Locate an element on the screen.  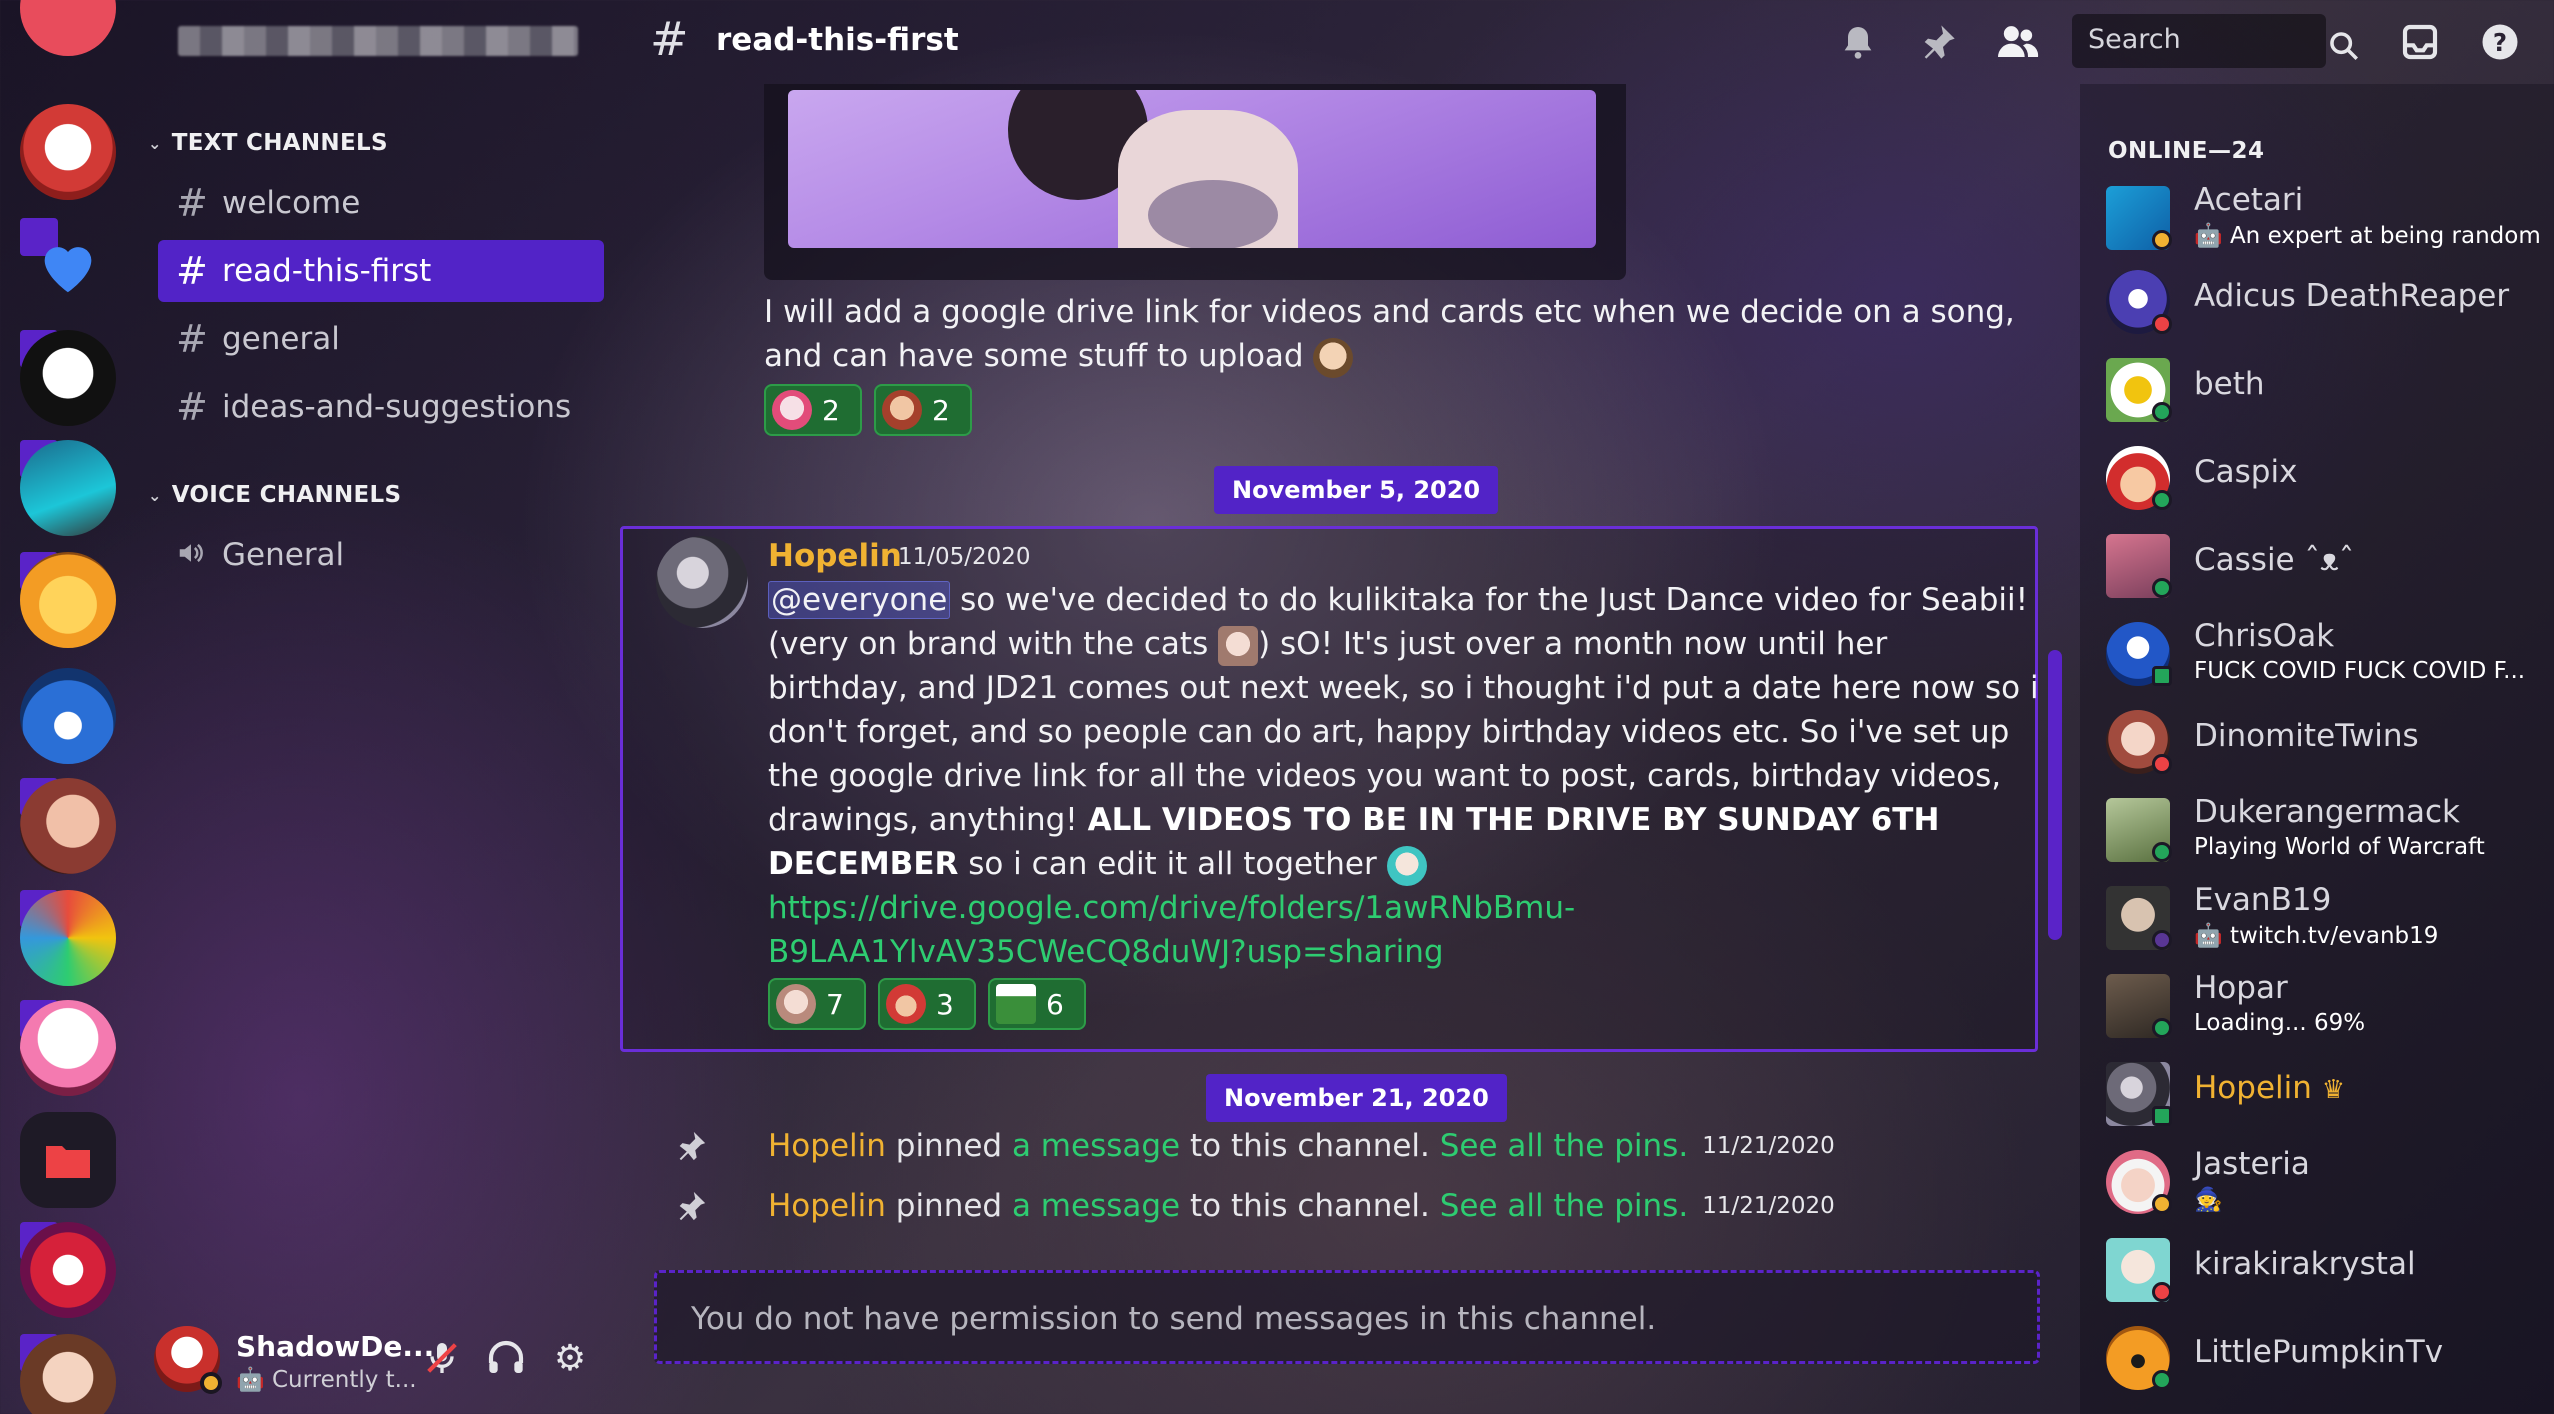
inbox-button is located at coordinates (2420, 42).